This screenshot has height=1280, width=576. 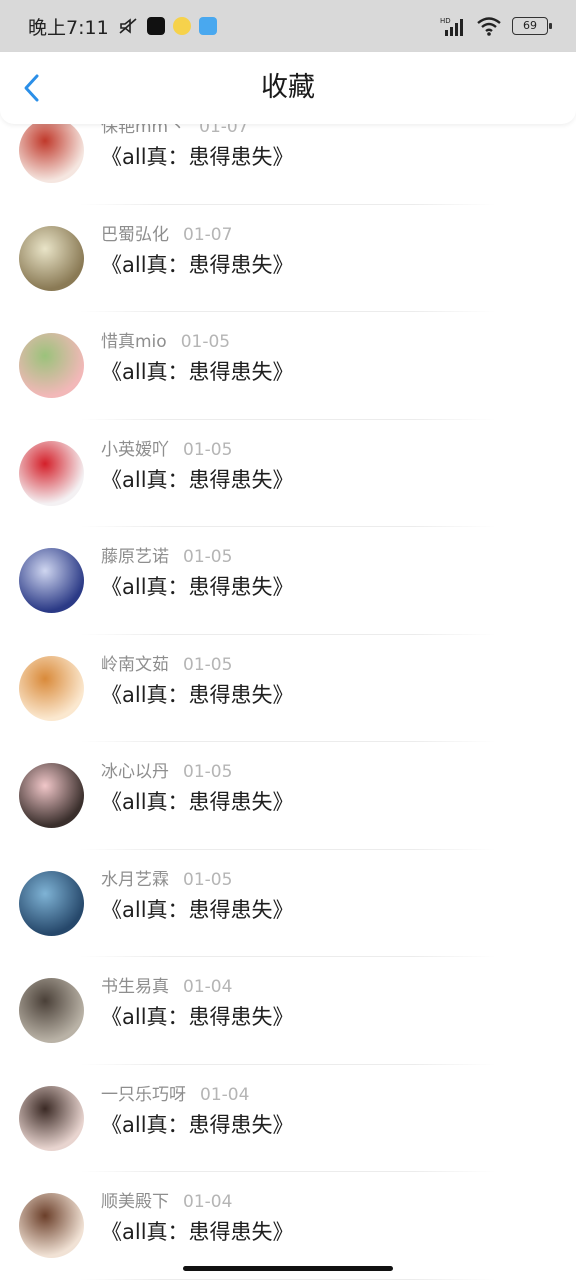 I want to click on author-line: 巴蜀弘化 01-07, so click(x=166, y=232).